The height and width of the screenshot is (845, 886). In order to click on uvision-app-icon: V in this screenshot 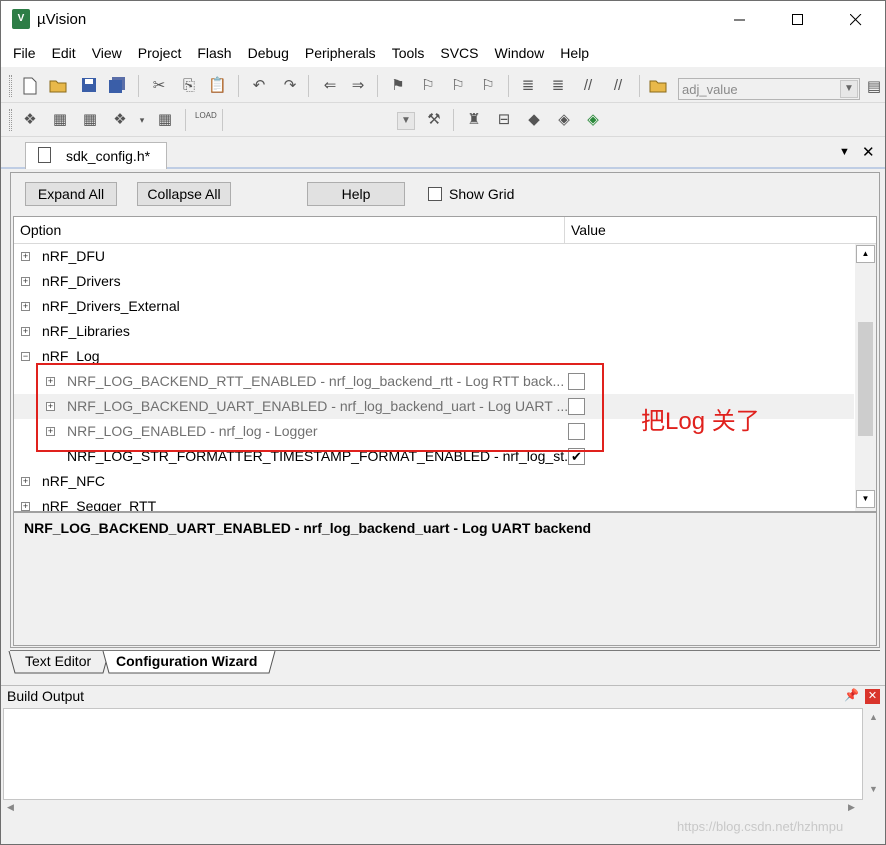, I will do `click(21, 19)`.